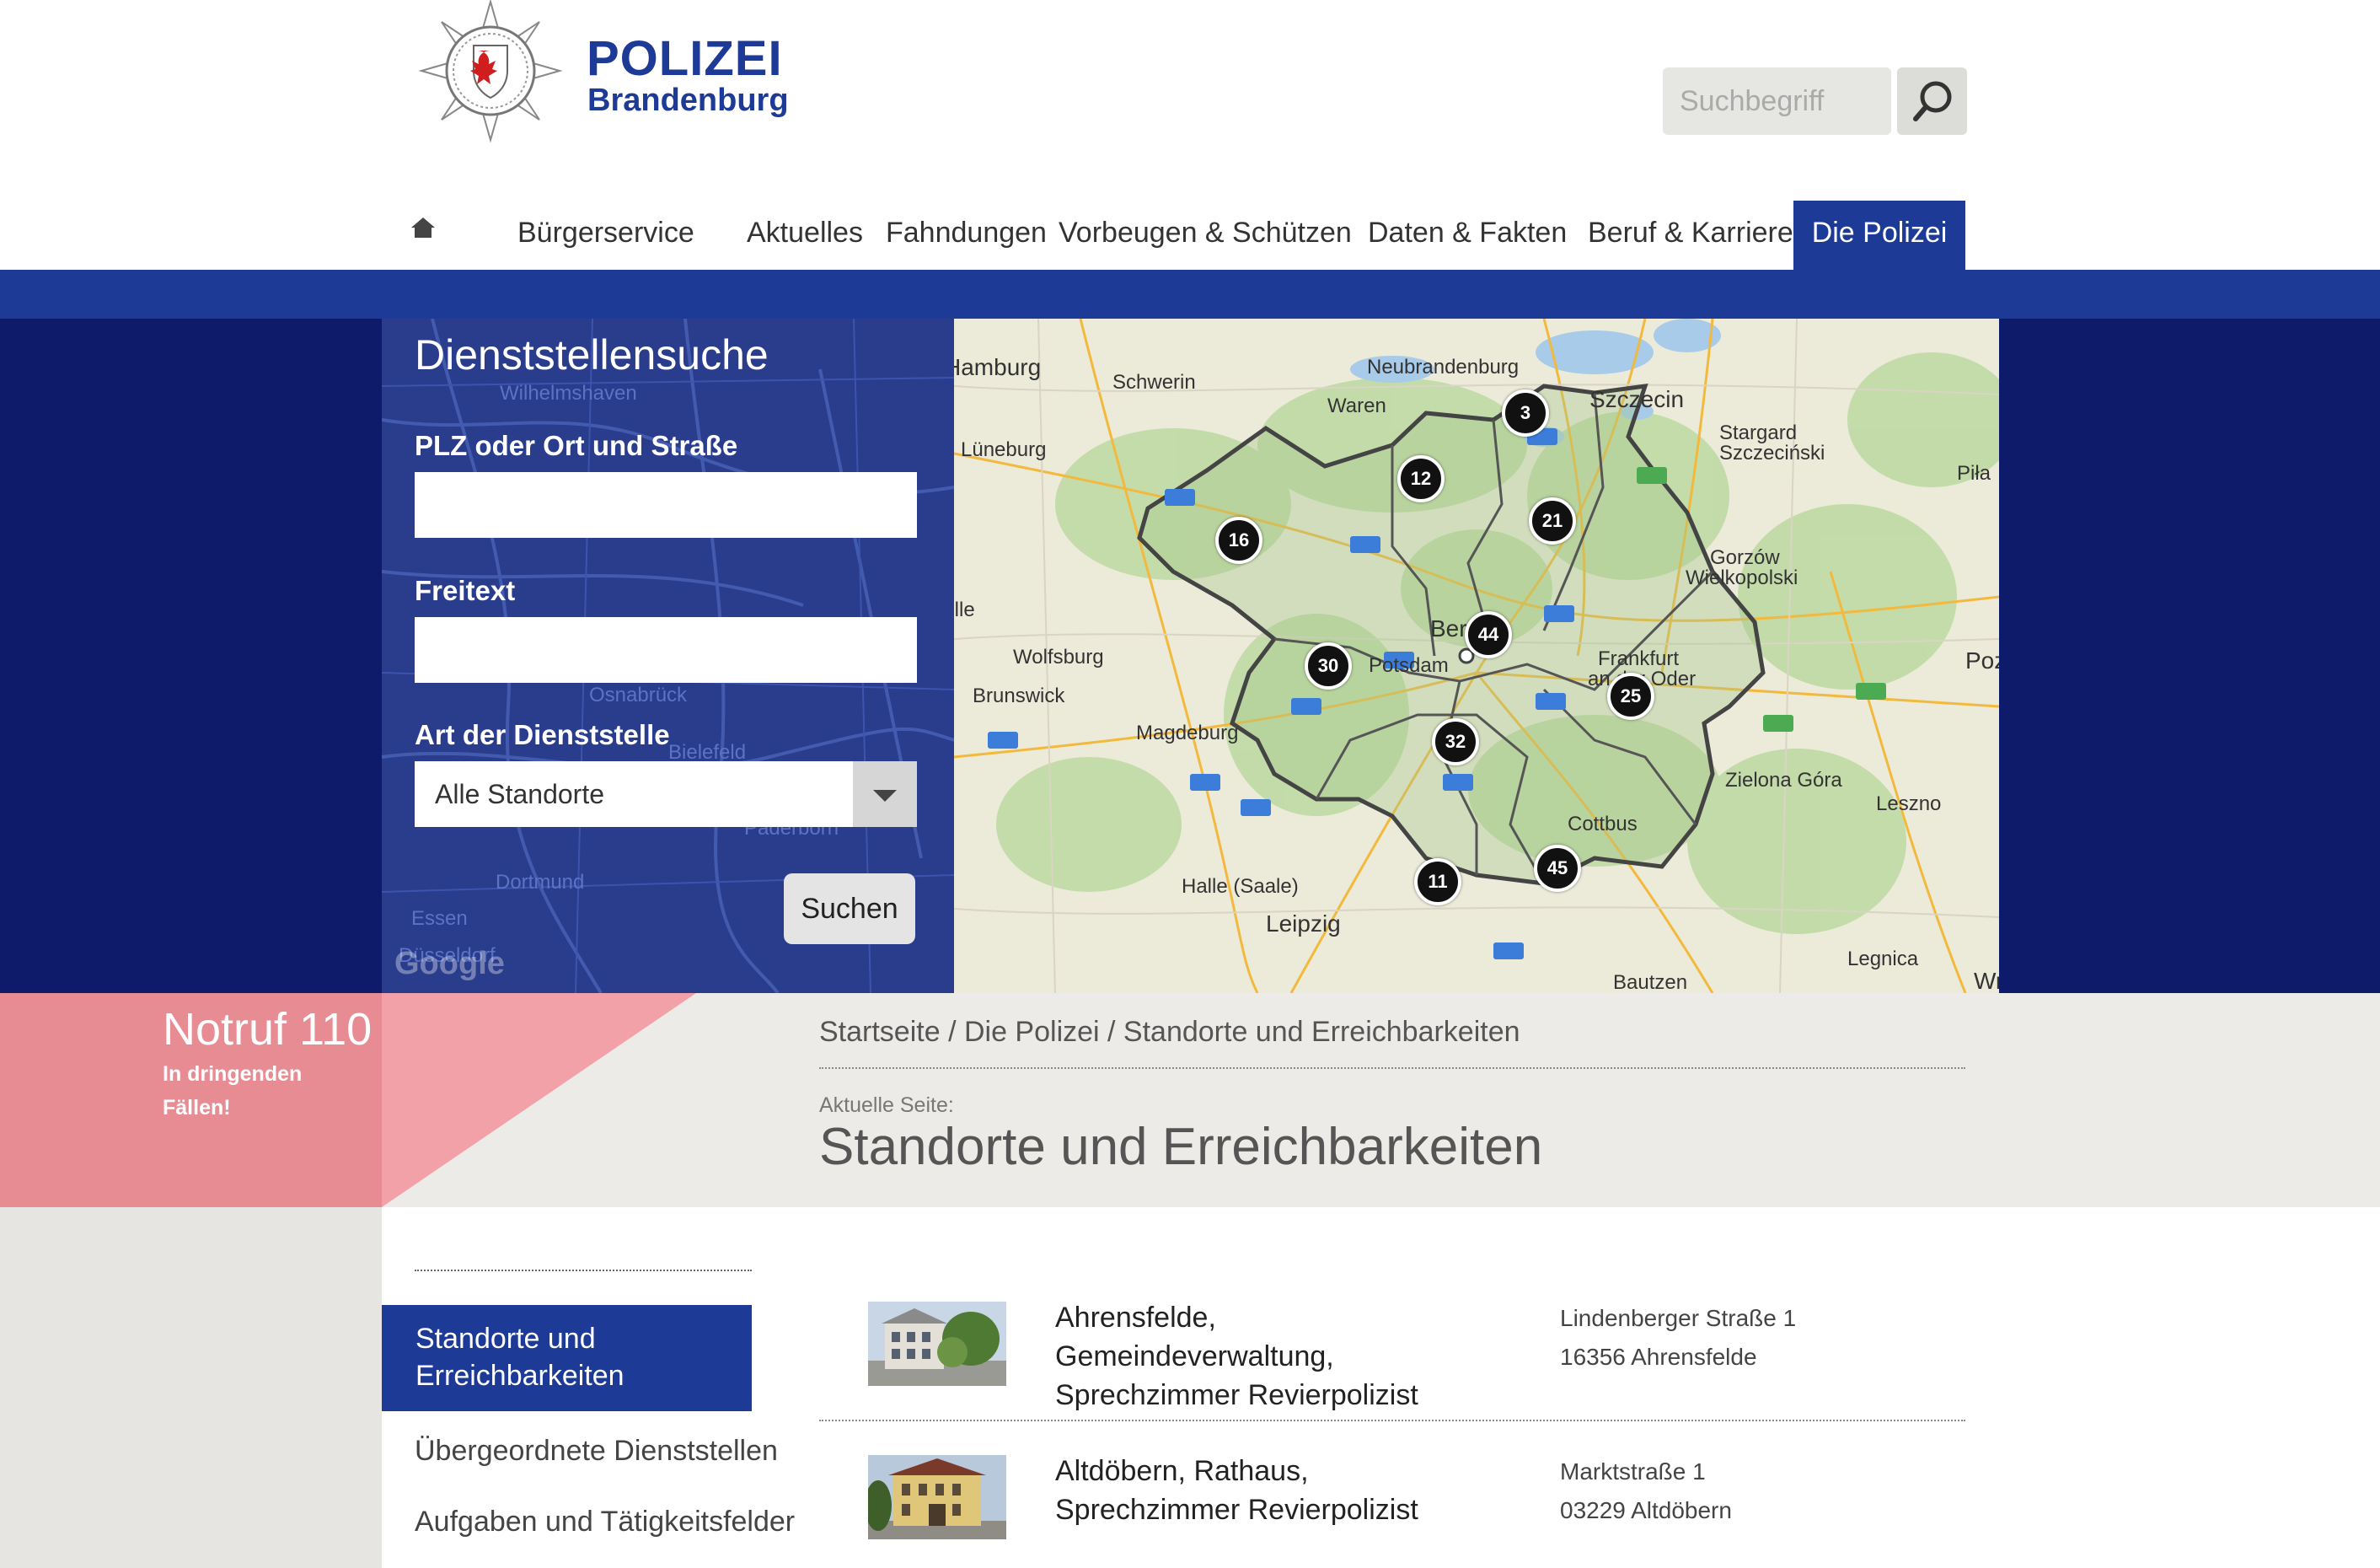  What do you see at coordinates (1240, 886) in the screenshot?
I see `map-label: Halle (Saale)` at bounding box center [1240, 886].